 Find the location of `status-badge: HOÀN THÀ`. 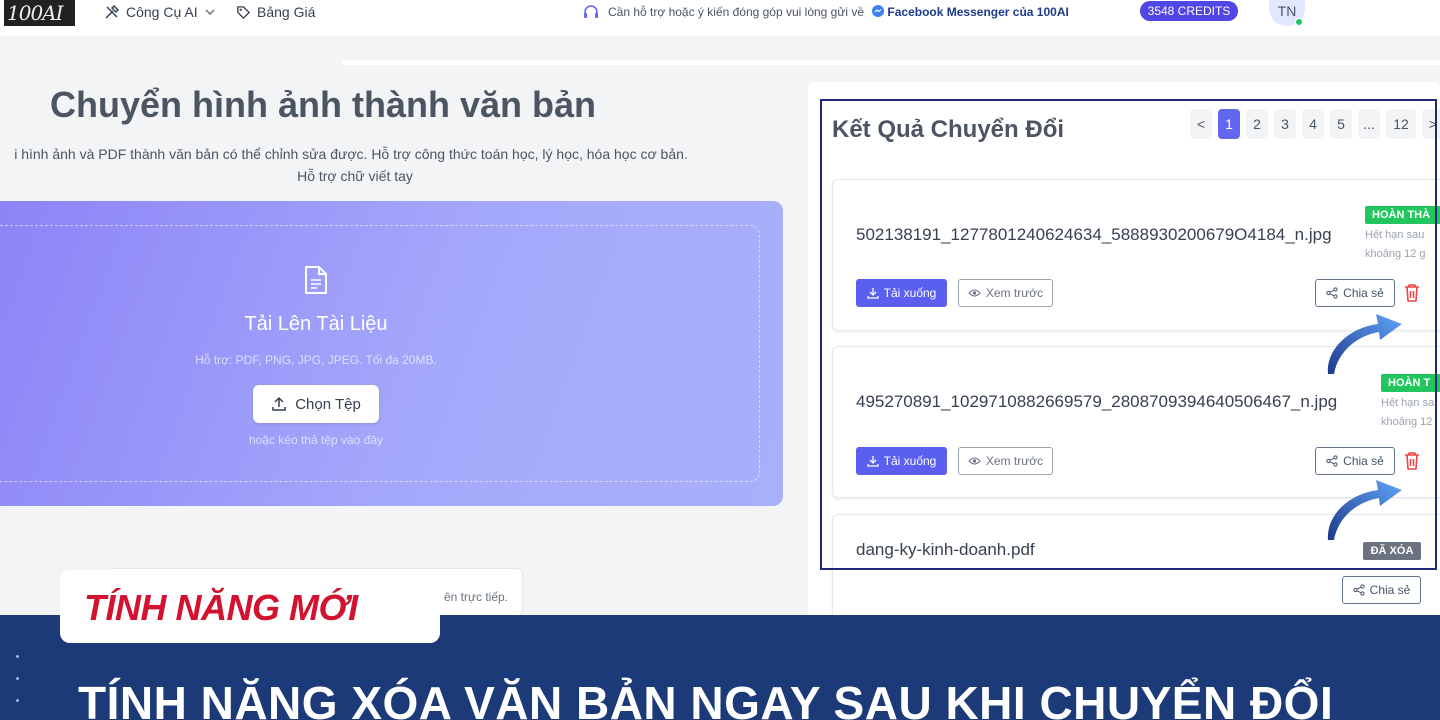

status-badge: HOÀN THÀ is located at coordinates (1402, 215).